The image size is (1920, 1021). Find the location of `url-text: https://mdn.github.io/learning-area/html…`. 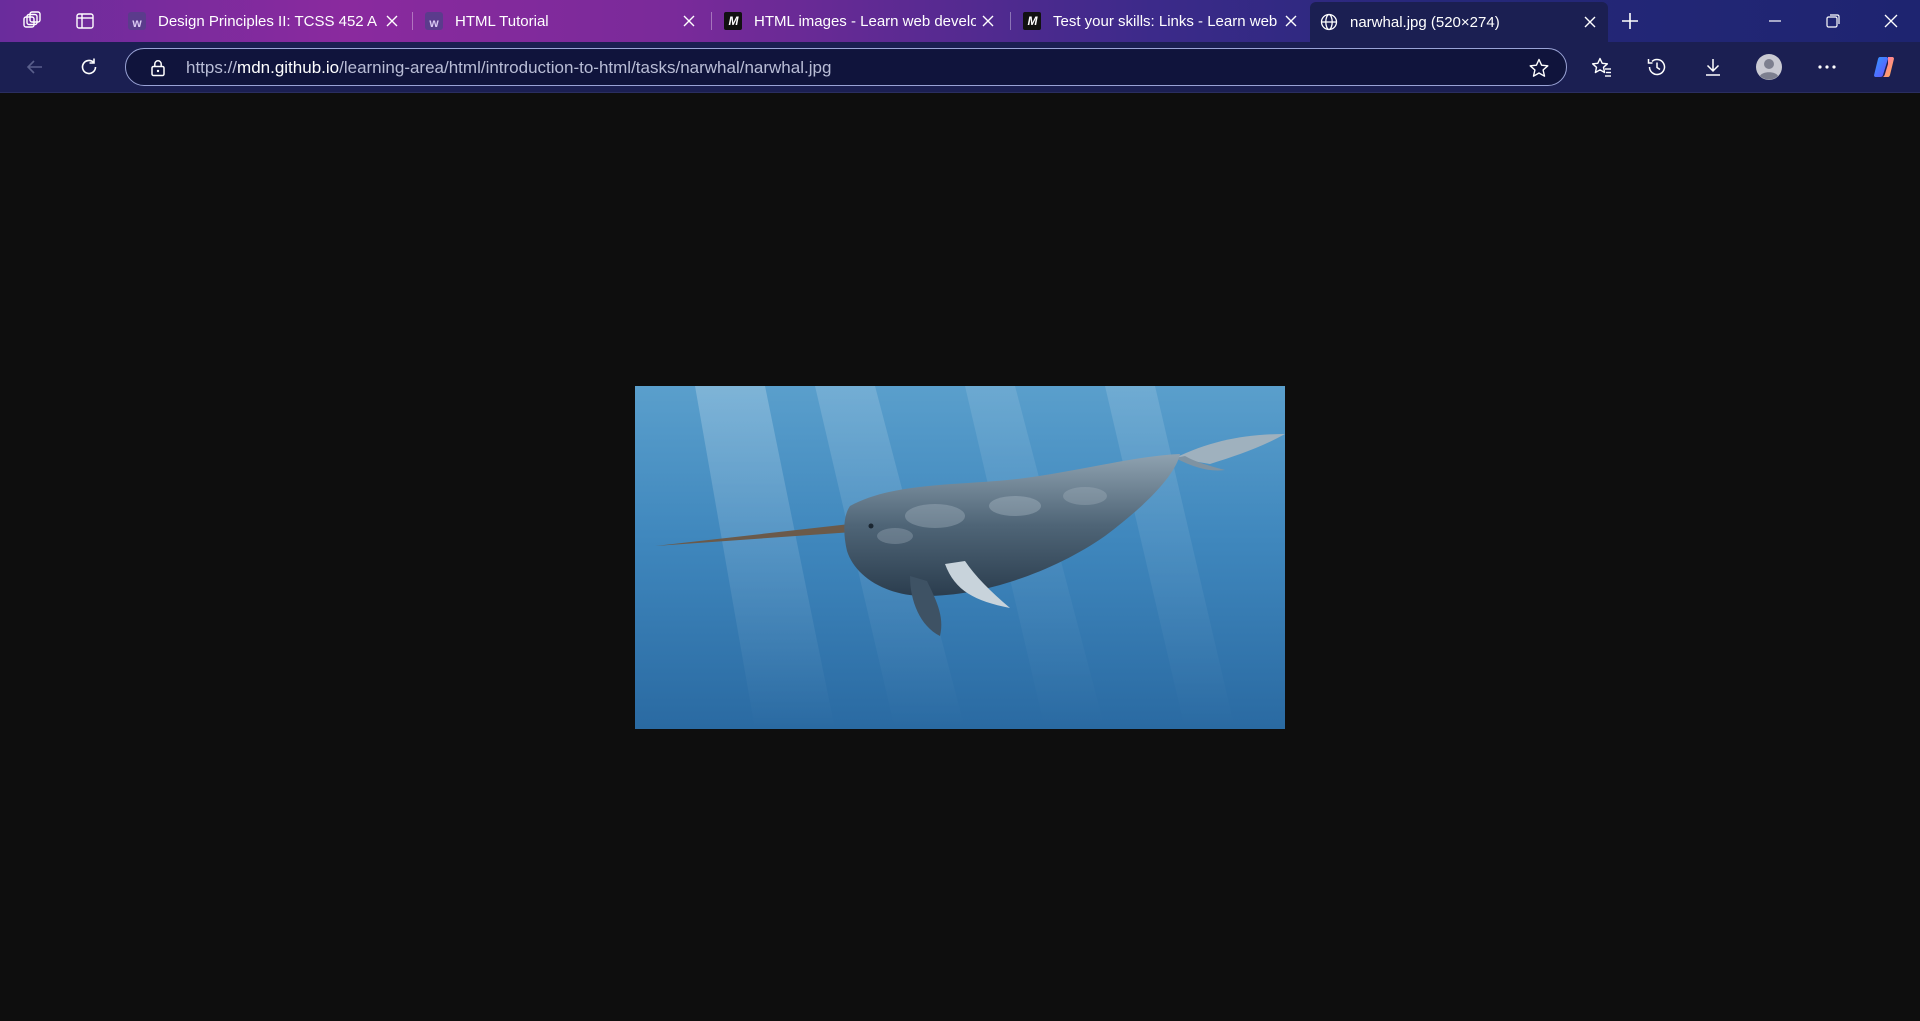

url-text: https://mdn.github.io/learning-area/html… is located at coordinates (508, 68).